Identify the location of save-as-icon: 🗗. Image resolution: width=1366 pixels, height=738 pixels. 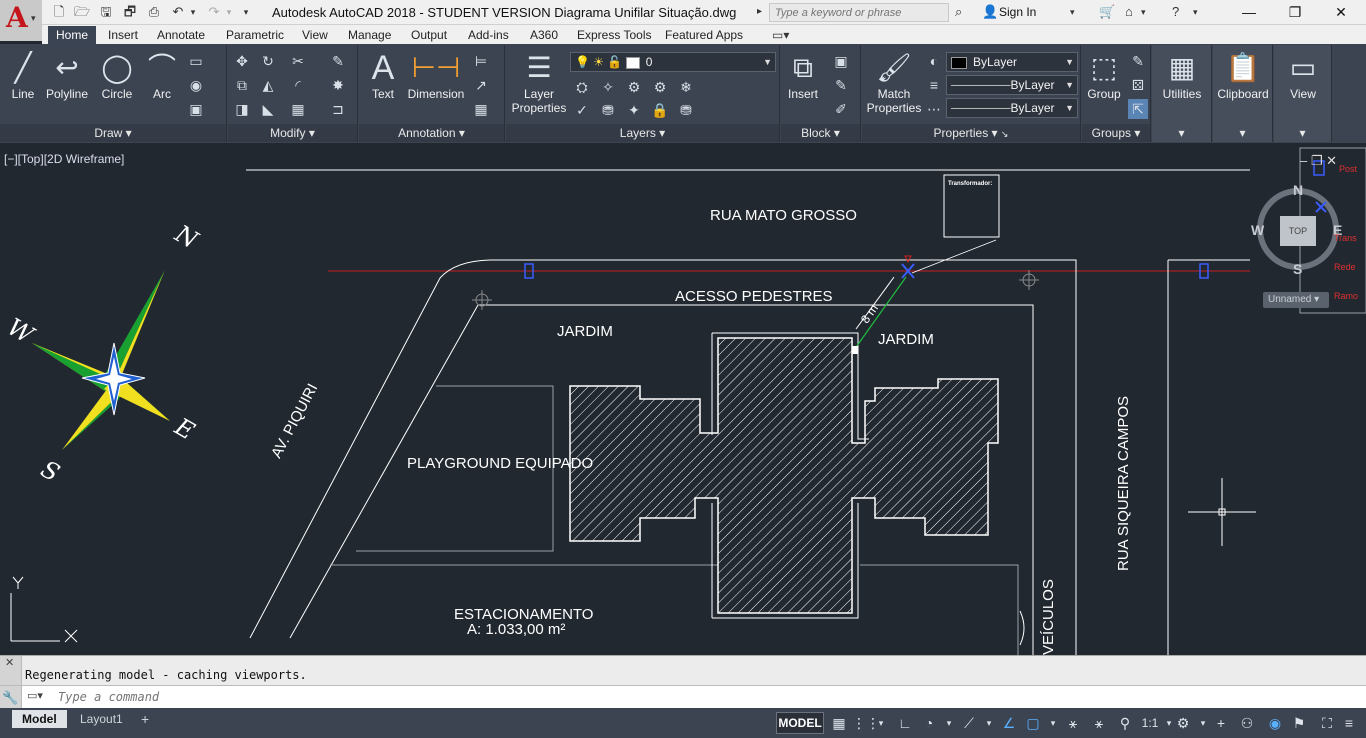
(130, 12).